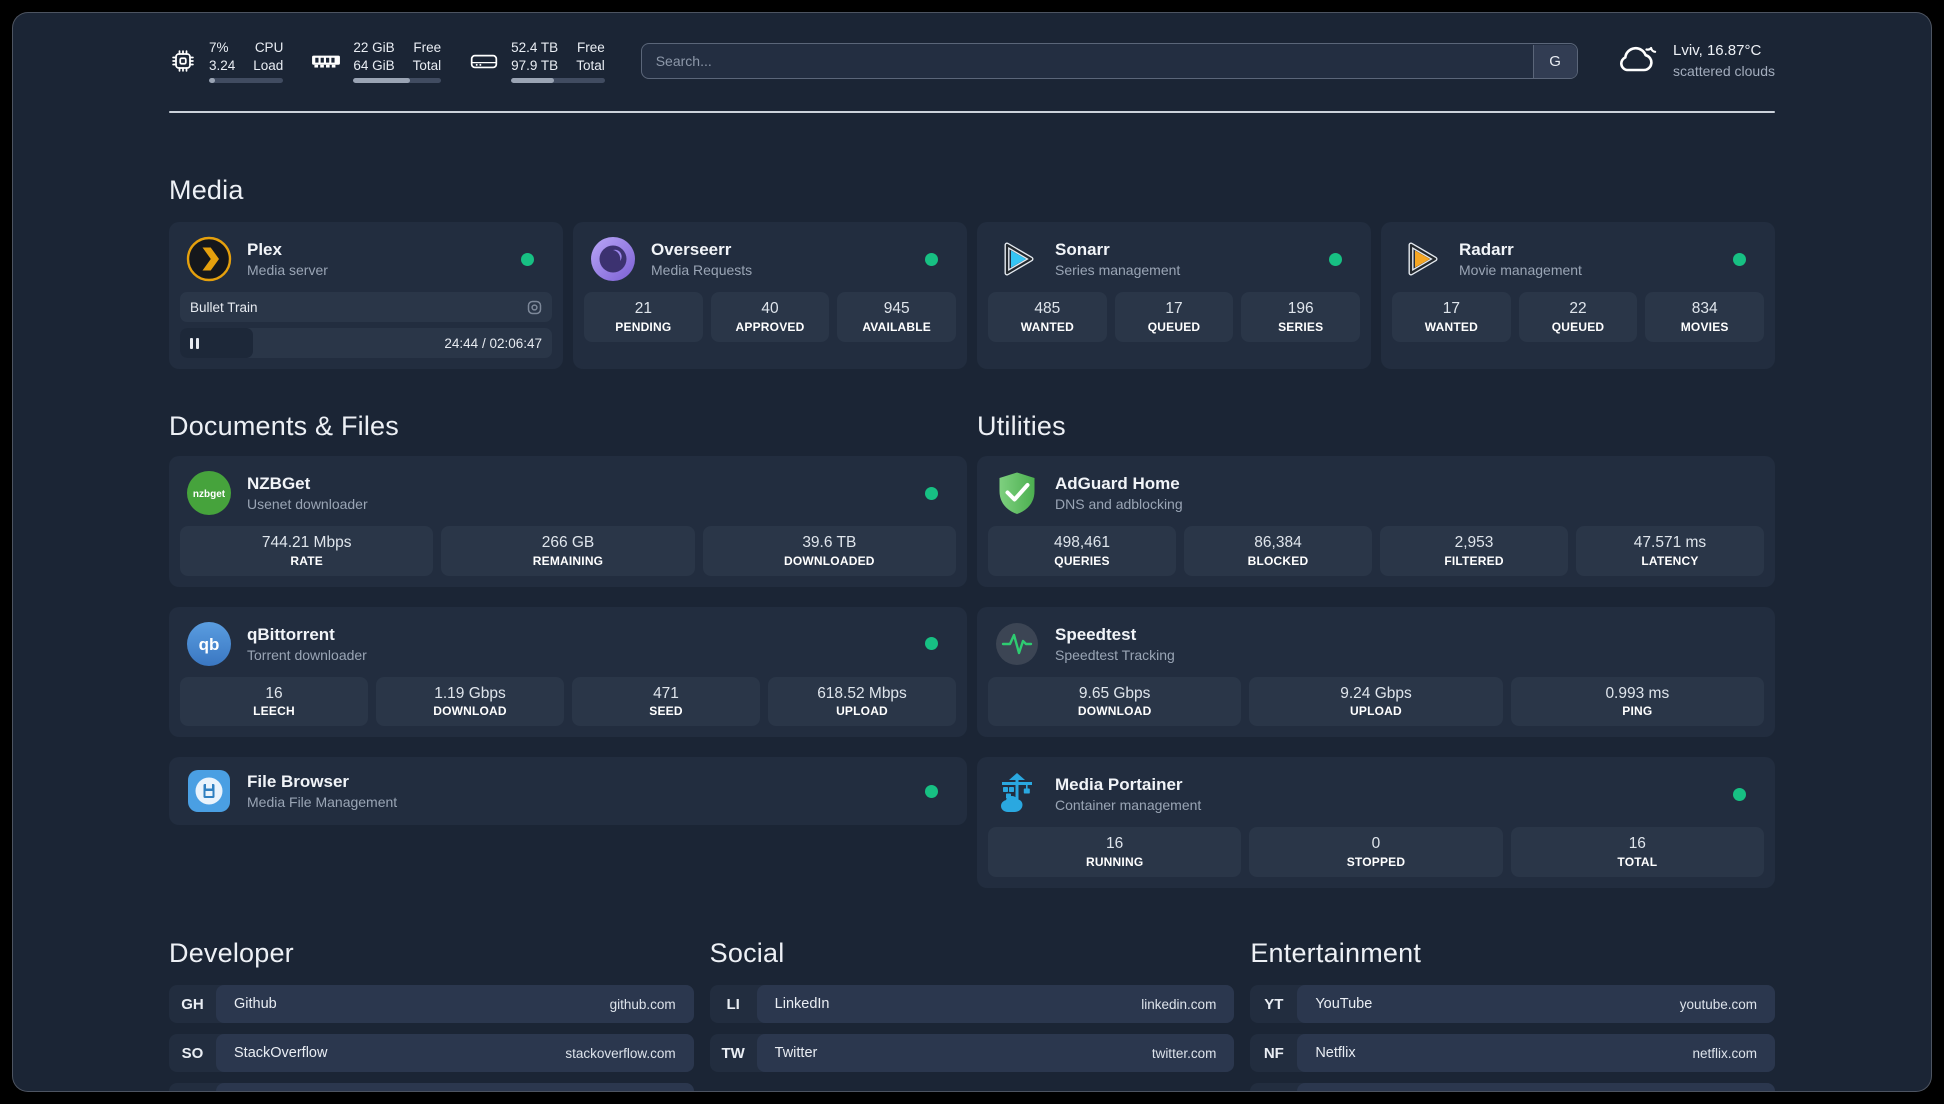 The image size is (1944, 1104). I want to click on app-title: Sonarr, so click(1082, 249).